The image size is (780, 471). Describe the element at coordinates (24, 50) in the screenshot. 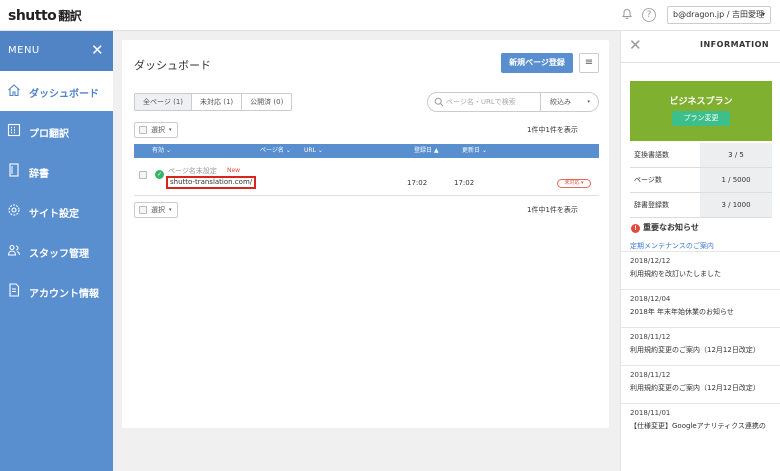

I see `menu-label: MENU` at that location.